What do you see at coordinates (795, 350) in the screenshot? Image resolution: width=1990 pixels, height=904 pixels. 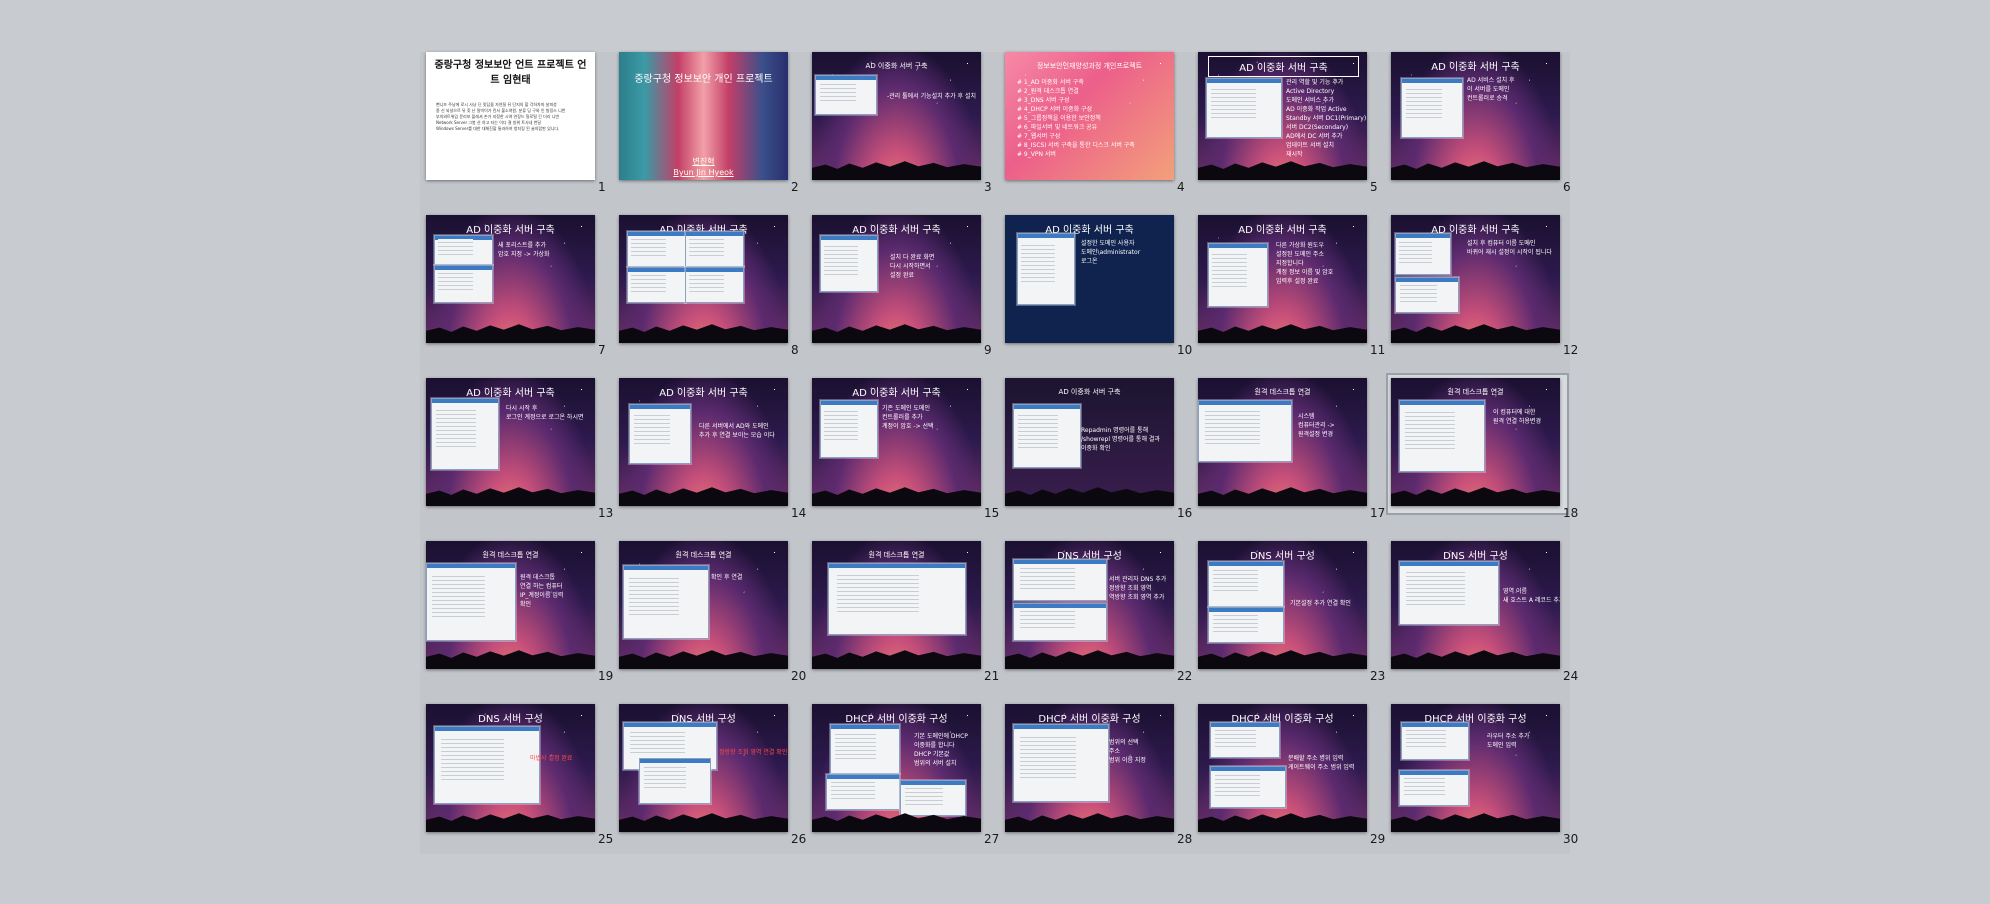 I see `slide-number: 8` at bounding box center [795, 350].